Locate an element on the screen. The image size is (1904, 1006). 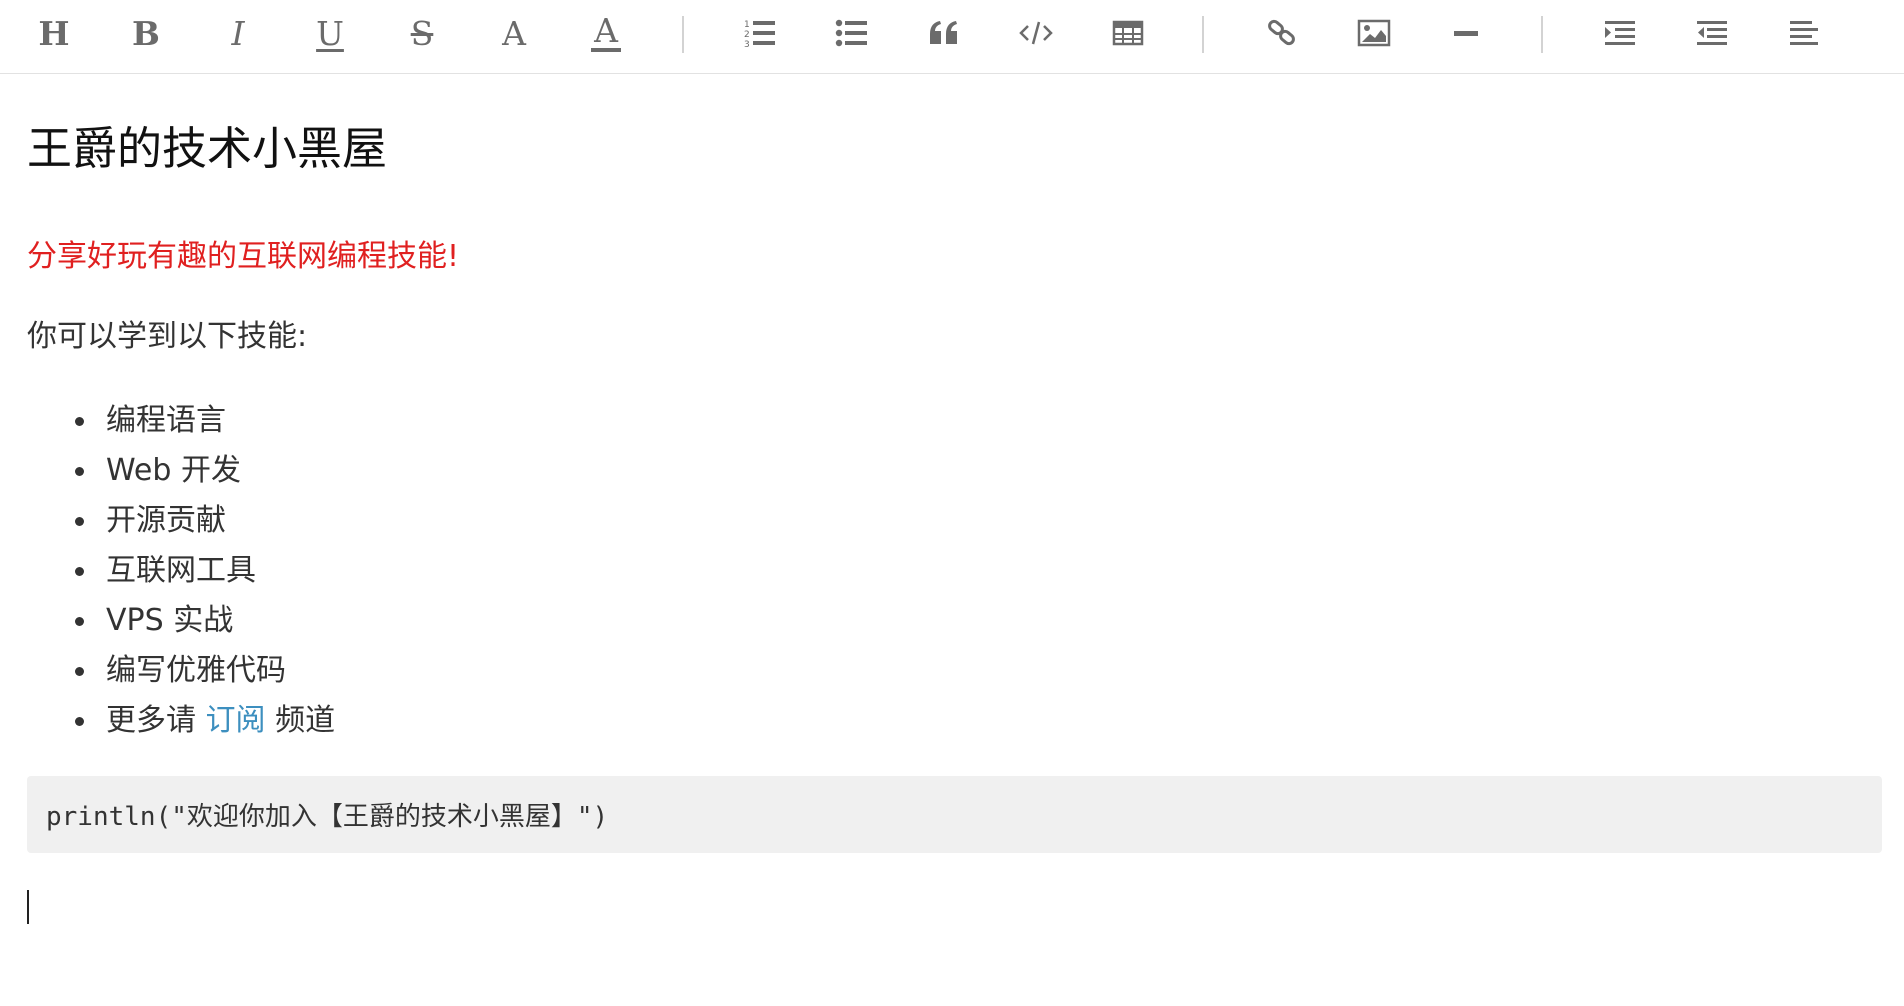
italic-button: I is located at coordinates (238, 33).